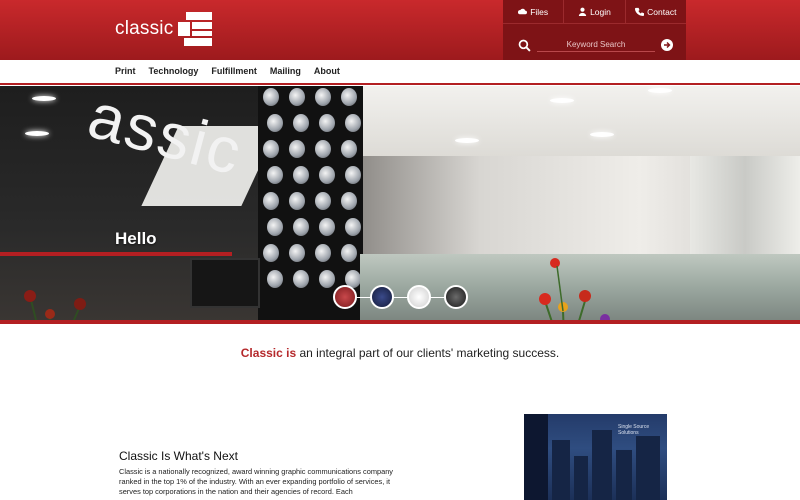 The width and height of the screenshot is (800, 500). What do you see at coordinates (594, 30) in the screenshot?
I see `utility-panel: Files Login Contact` at bounding box center [594, 30].